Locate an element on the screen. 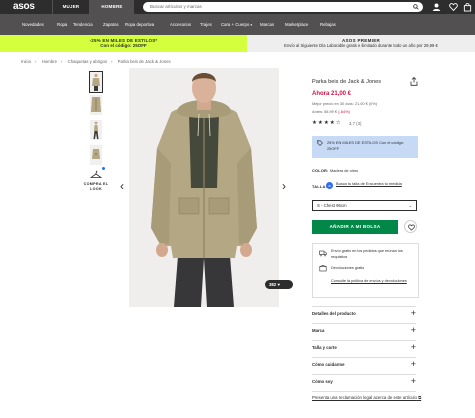 Image resolution: width=475 pixels, height=418 pixels. breadcrumb-hombre: Hombre is located at coordinates (49, 61).